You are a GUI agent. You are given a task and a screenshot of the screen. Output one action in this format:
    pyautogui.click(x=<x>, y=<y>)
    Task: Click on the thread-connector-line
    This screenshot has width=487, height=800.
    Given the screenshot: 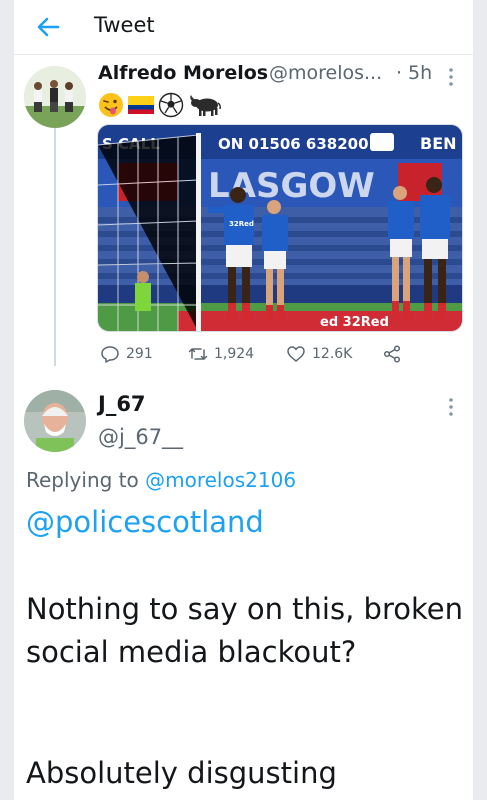 What is the action you would take?
    pyautogui.click(x=55, y=242)
    